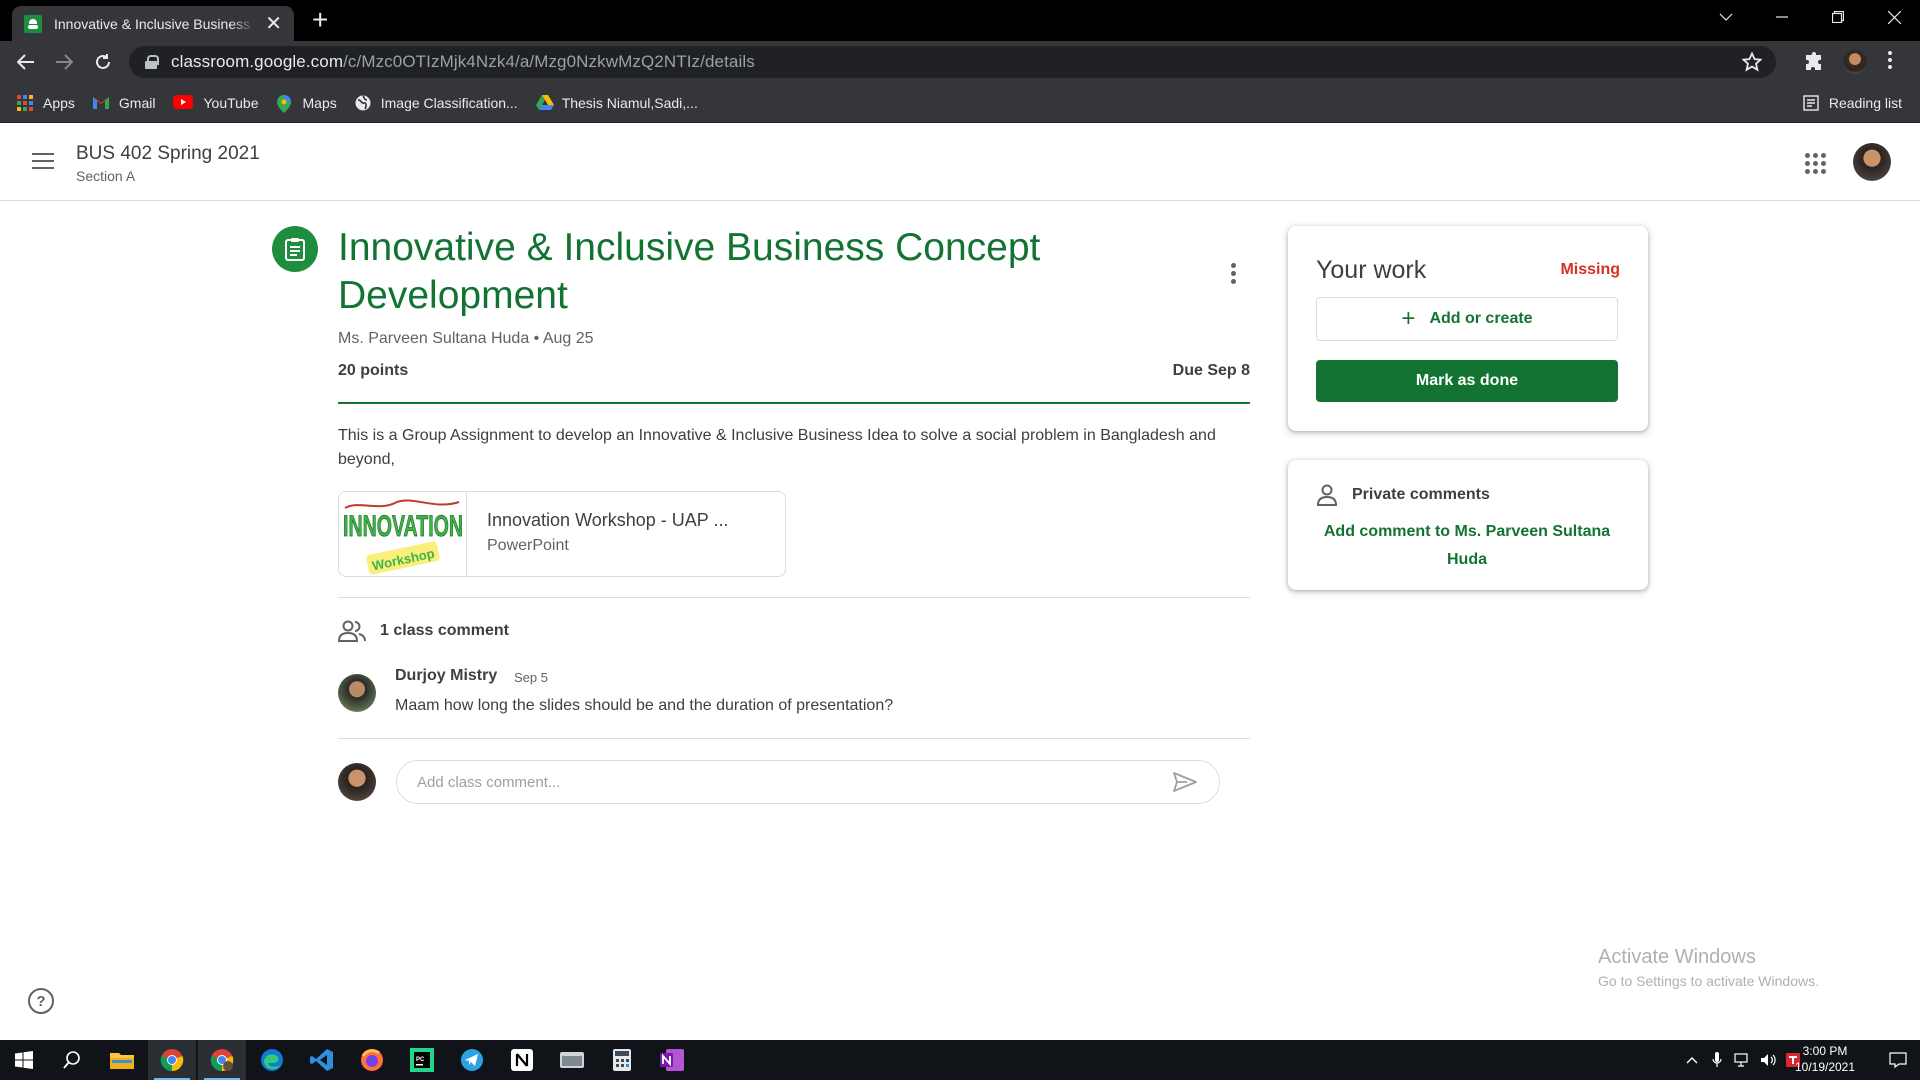  I want to click on comment-date: Sep 5, so click(531, 677).